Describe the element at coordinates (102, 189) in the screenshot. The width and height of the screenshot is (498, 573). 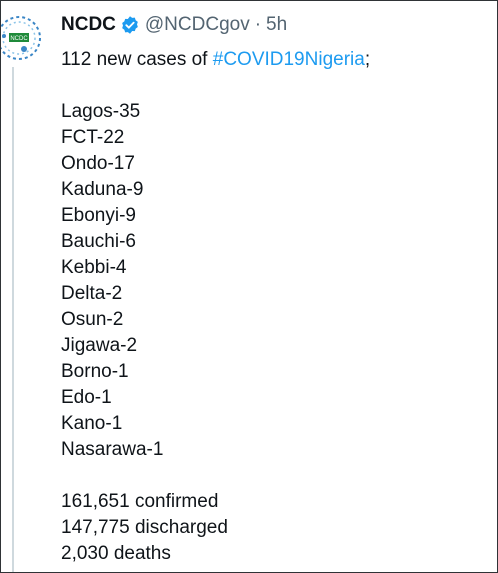
I see `state-line-kaduna: Kaduna-9` at that location.